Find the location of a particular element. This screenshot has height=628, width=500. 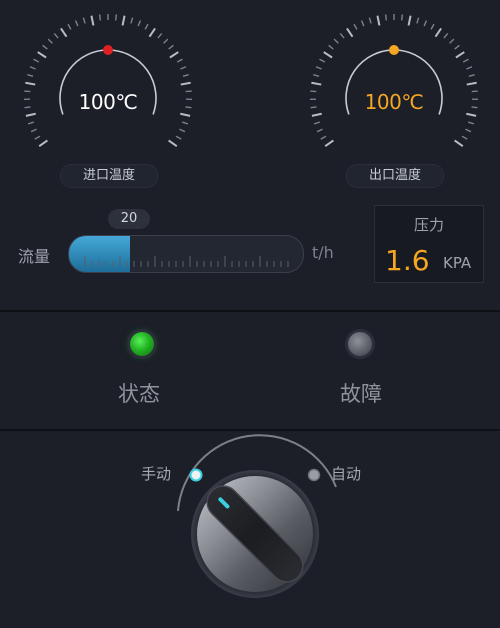

outlet-temperature-gauge: 100℃ is located at coordinates (394, 80).